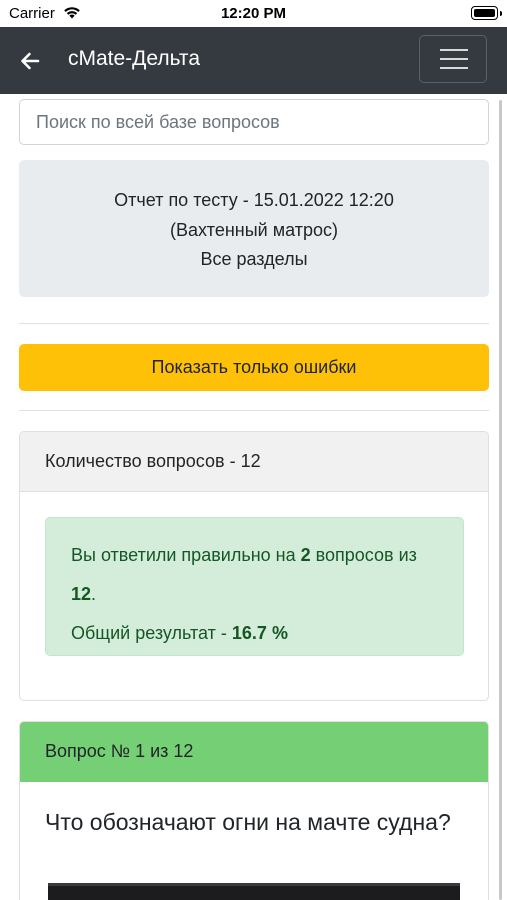  Describe the element at coordinates (254, 200) in the screenshot. I see `report-title: Отчет по тесту - 15.01.2022 12:20` at that location.